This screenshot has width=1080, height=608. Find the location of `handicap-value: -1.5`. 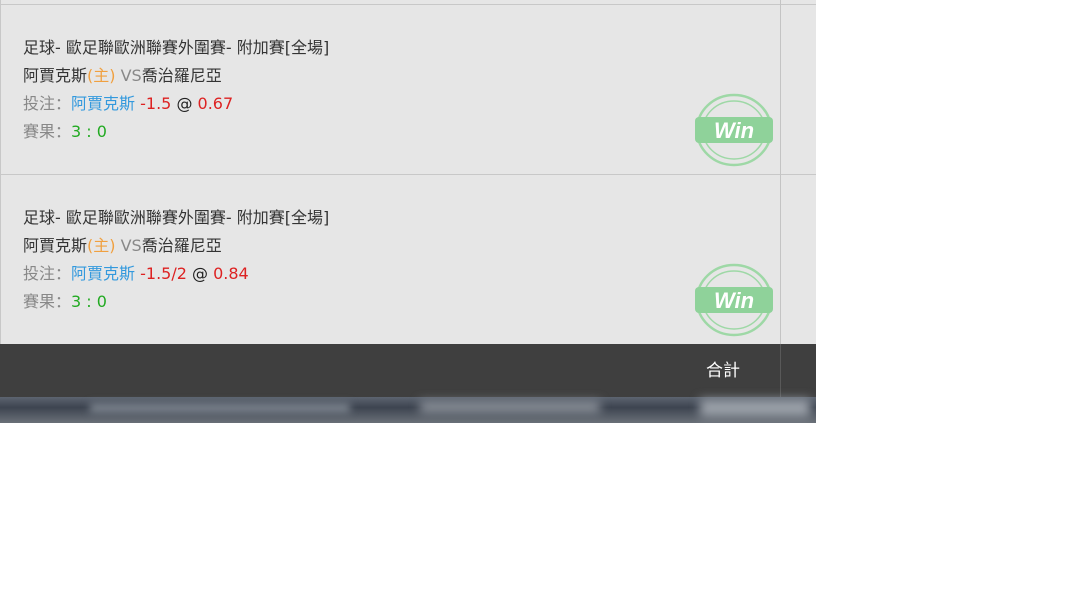

handicap-value: -1.5 is located at coordinates (156, 103).